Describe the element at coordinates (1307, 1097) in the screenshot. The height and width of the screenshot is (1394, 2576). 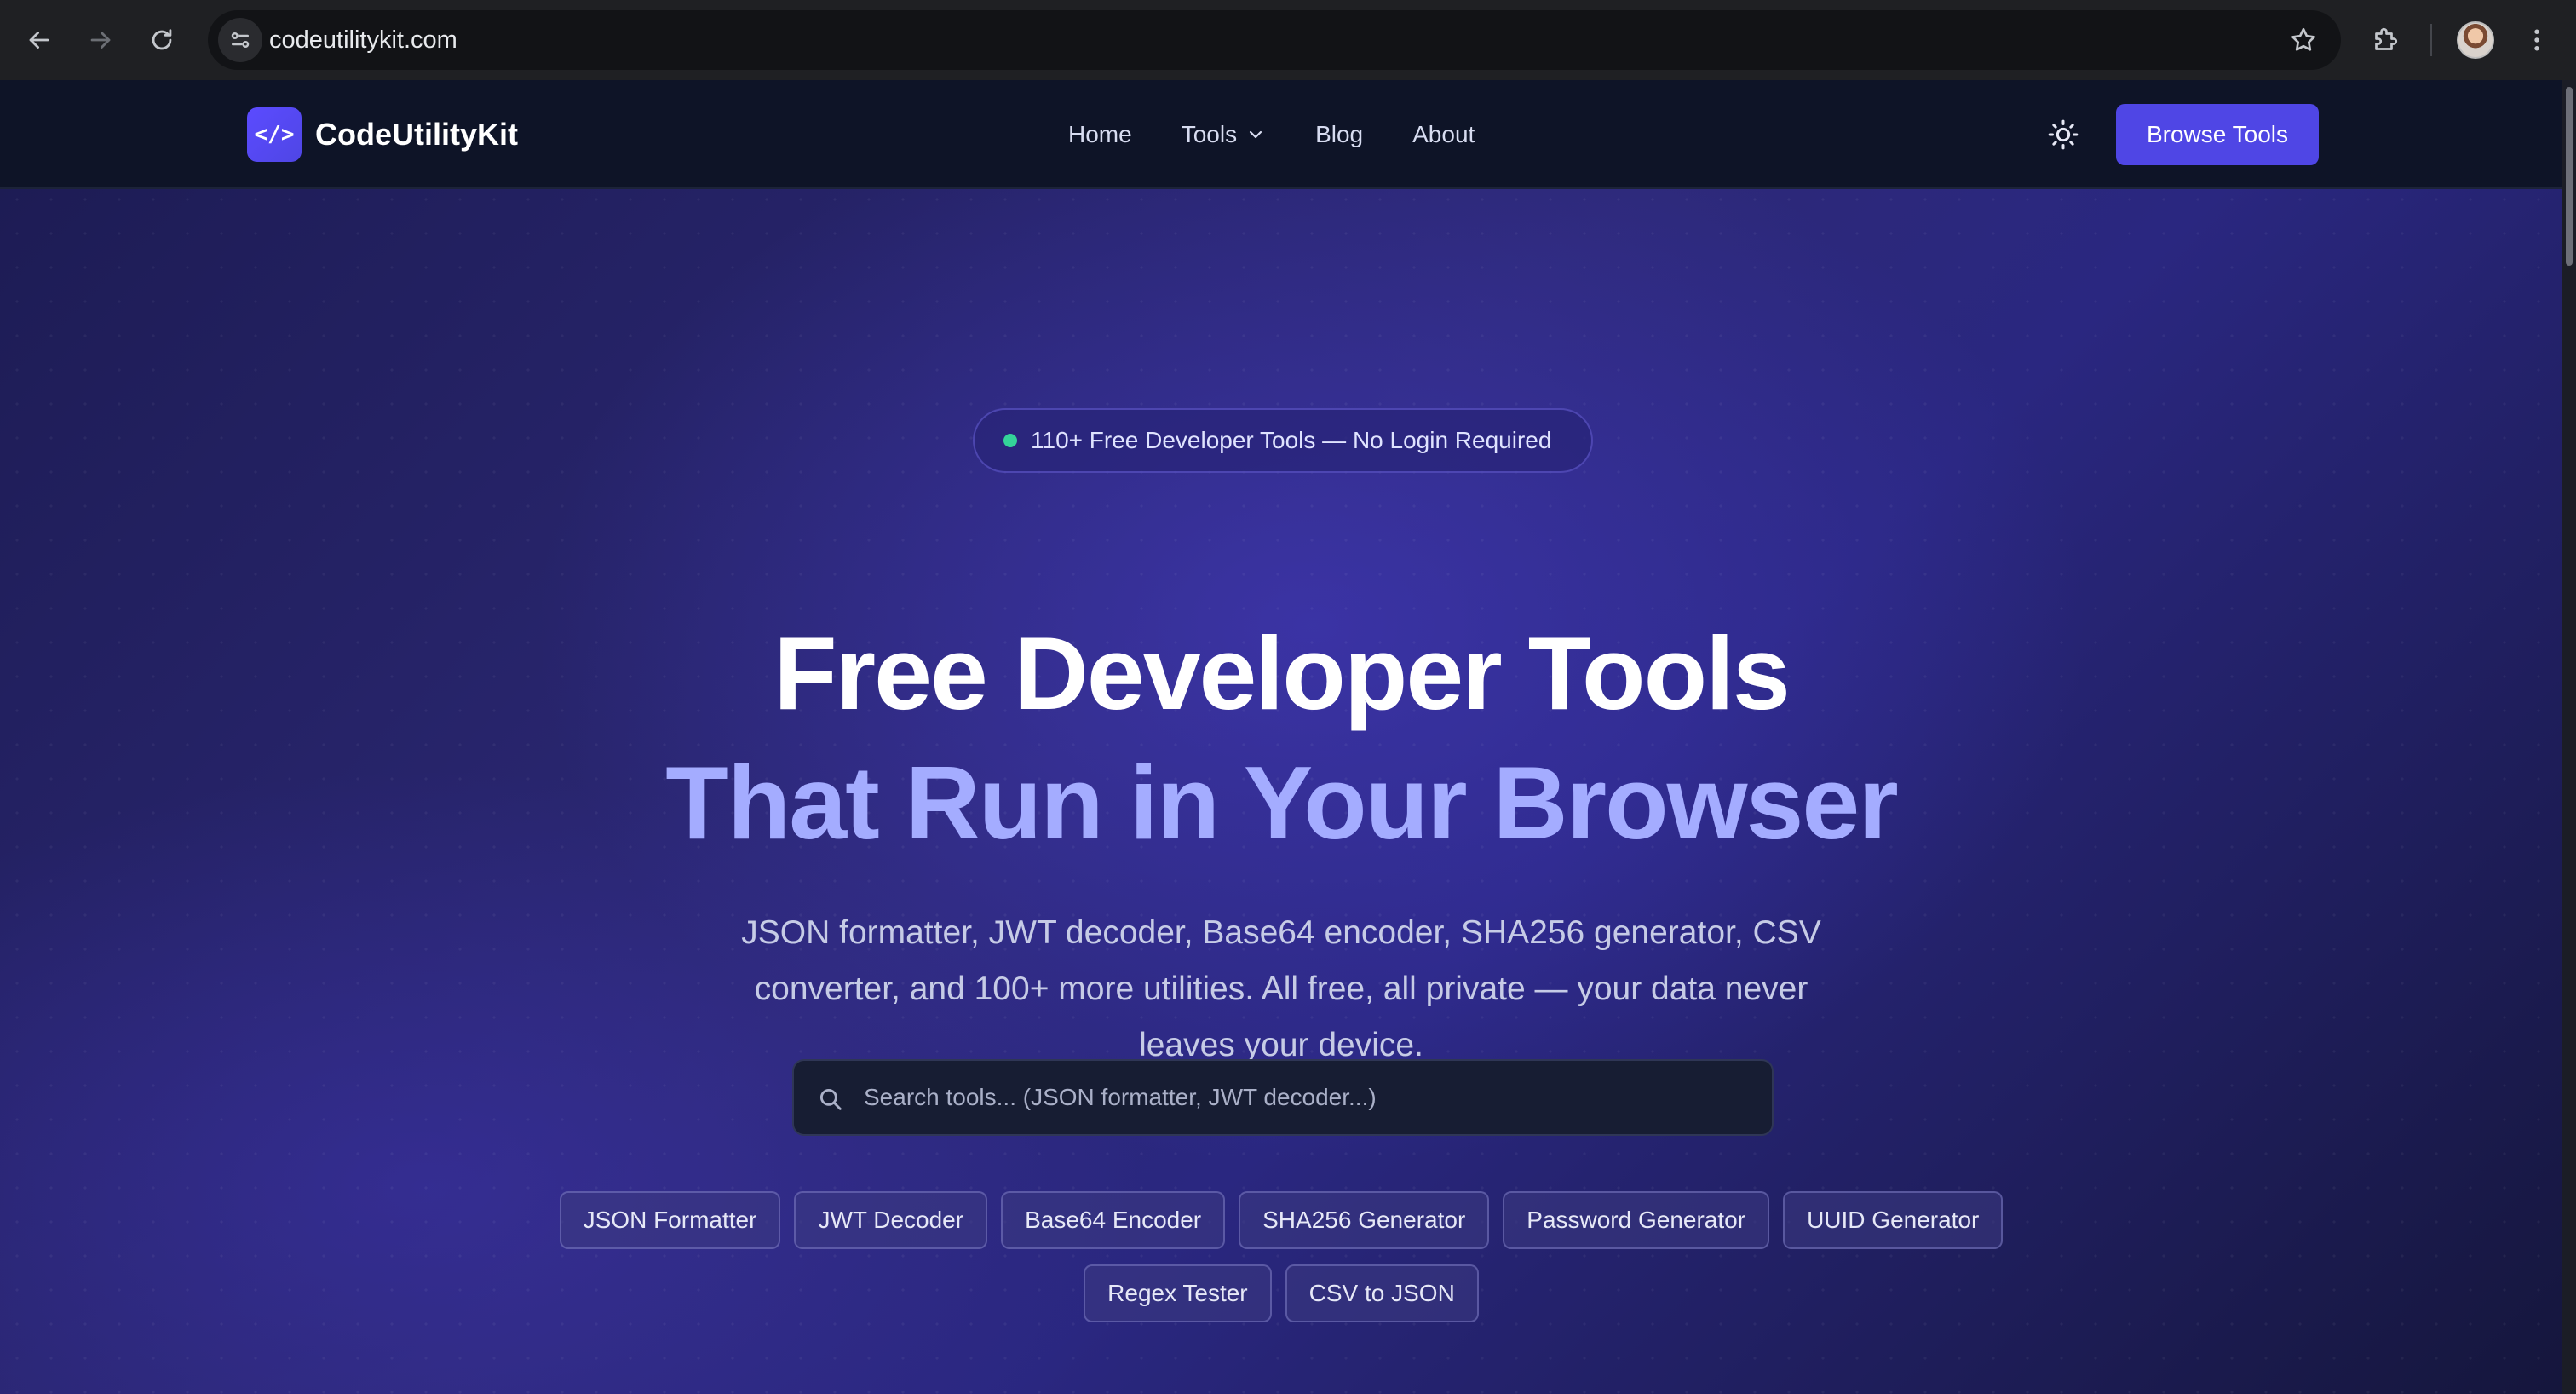
I see `search-input` at that location.